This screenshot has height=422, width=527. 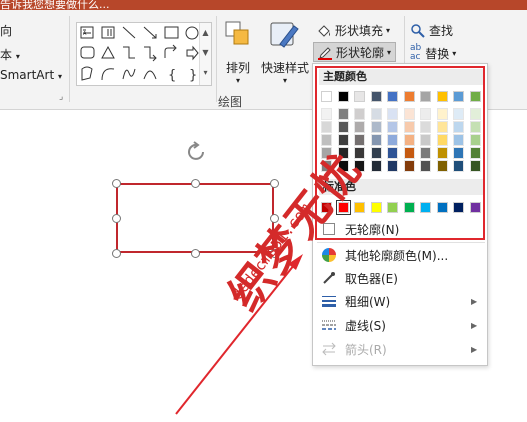 I want to click on svg-text: A, so click(x=85, y=34).